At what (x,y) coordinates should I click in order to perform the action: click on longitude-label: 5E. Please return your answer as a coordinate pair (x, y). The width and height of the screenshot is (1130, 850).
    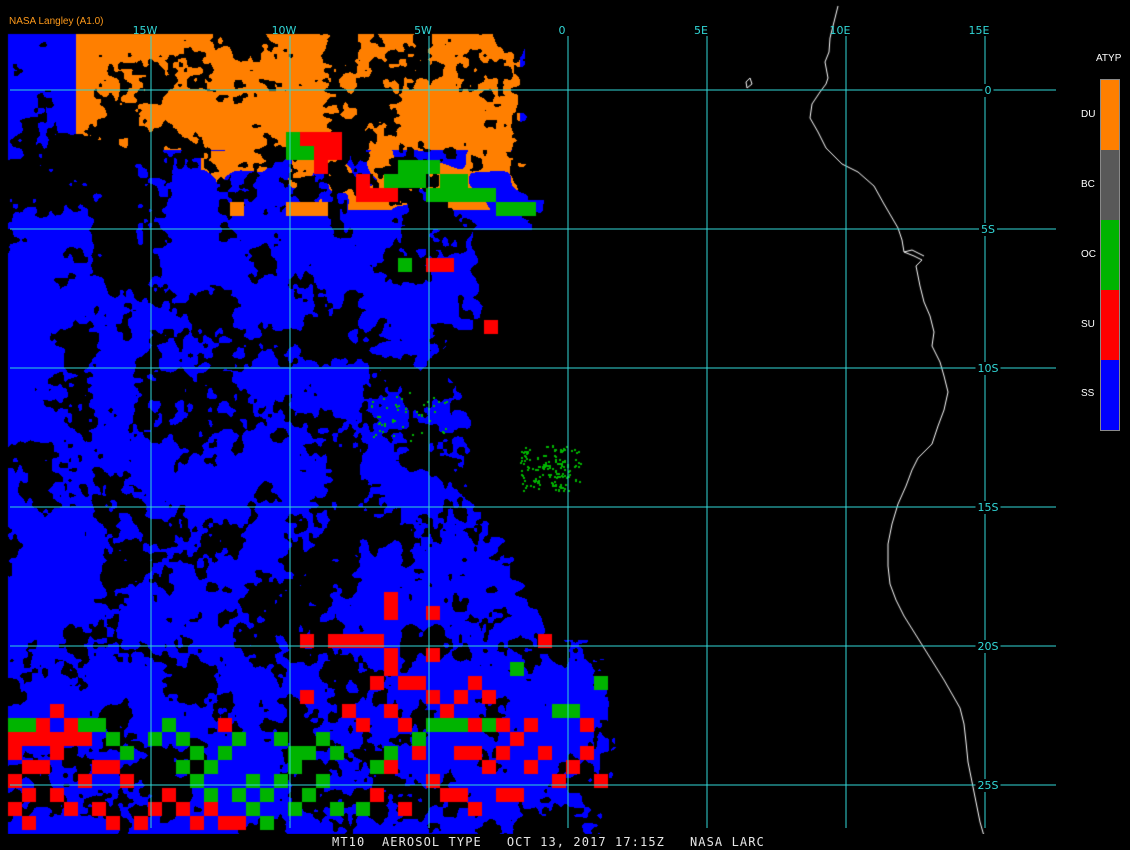
    Looking at the image, I should click on (701, 30).